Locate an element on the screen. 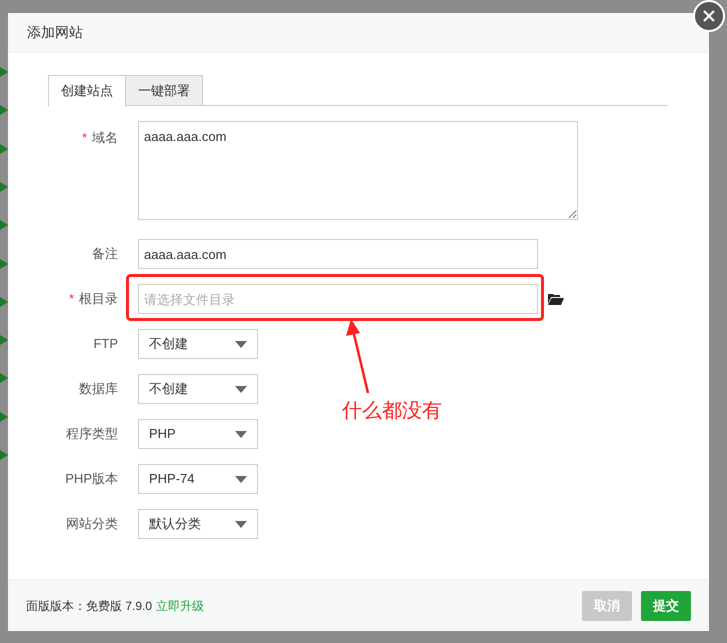 This screenshot has width=727, height=643. input-field: aaaa.aaa.com is located at coordinates (338, 254).